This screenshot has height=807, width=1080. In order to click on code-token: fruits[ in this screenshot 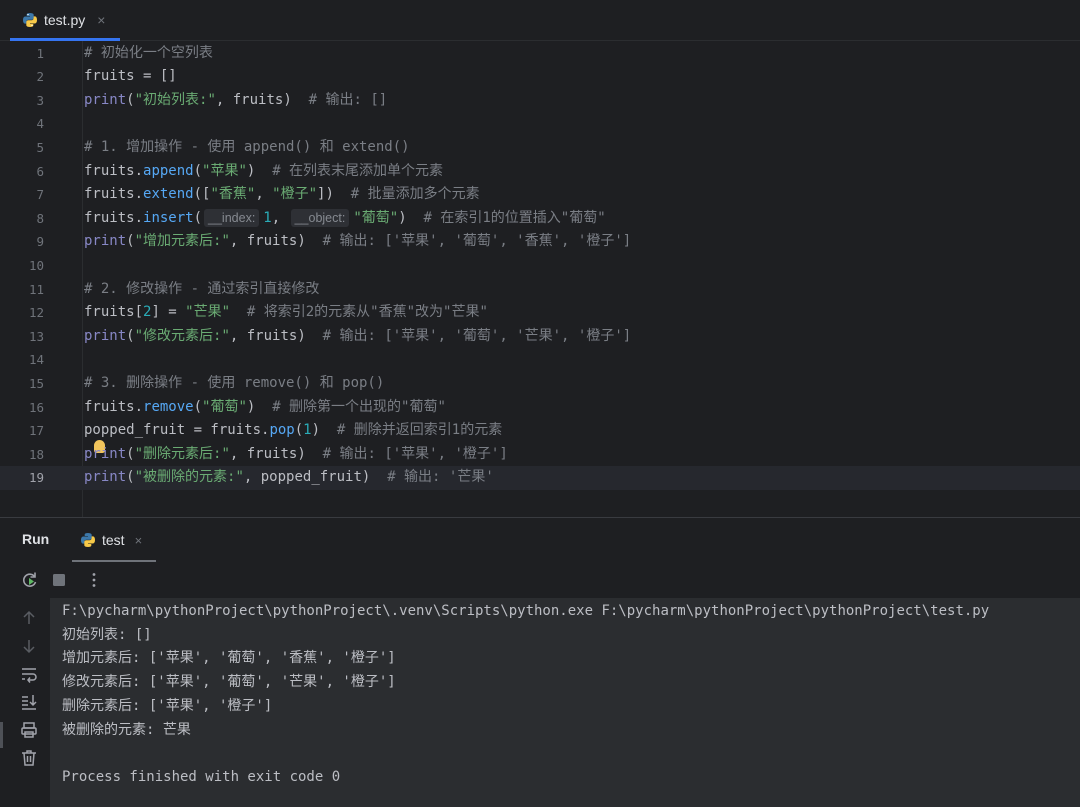, I will do `click(114, 312)`.